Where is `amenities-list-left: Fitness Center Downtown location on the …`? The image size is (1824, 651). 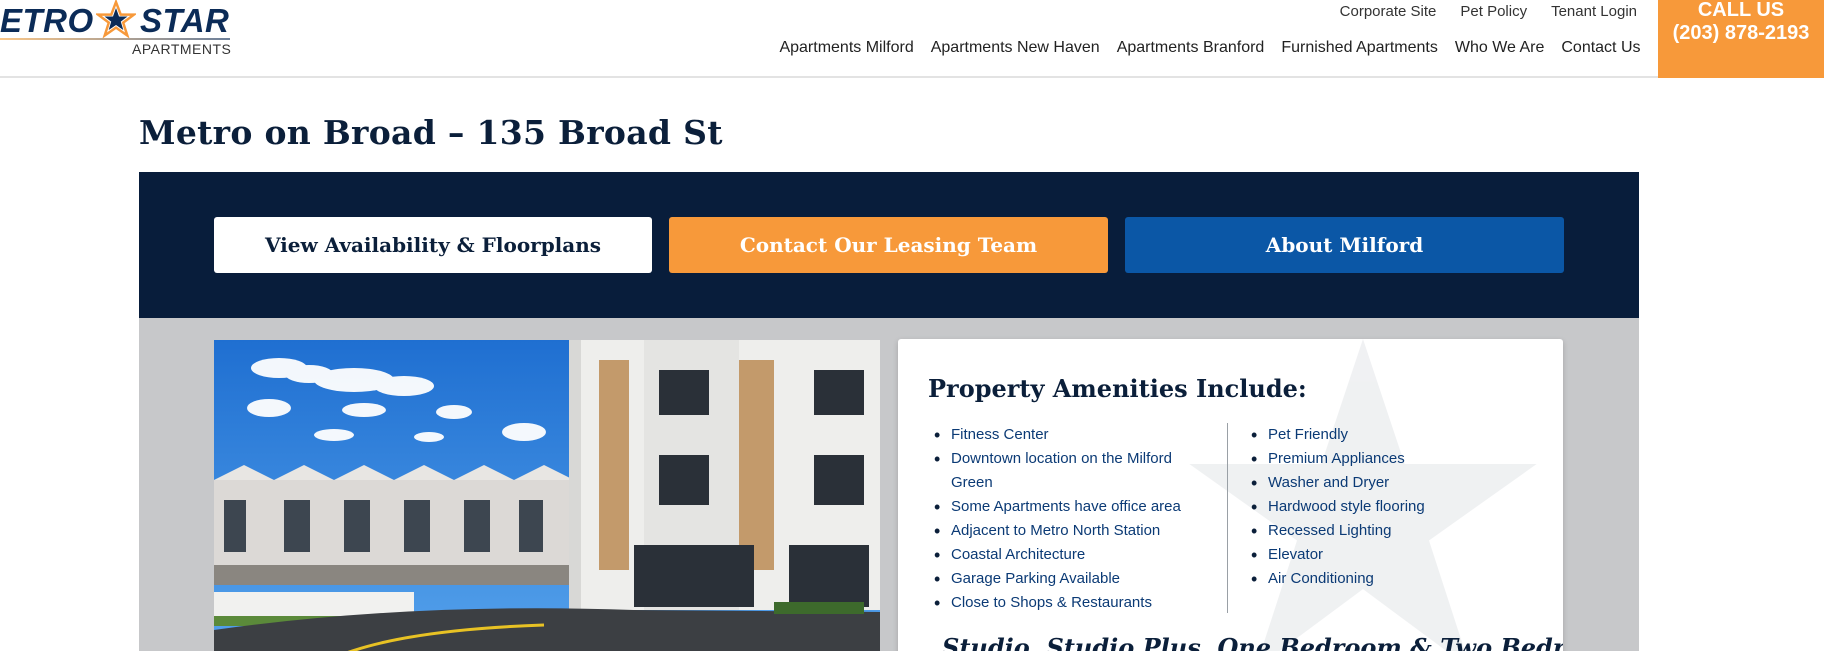
amenities-list-left: Fitness Center Downtown location on the … is located at coordinates (1058, 519).